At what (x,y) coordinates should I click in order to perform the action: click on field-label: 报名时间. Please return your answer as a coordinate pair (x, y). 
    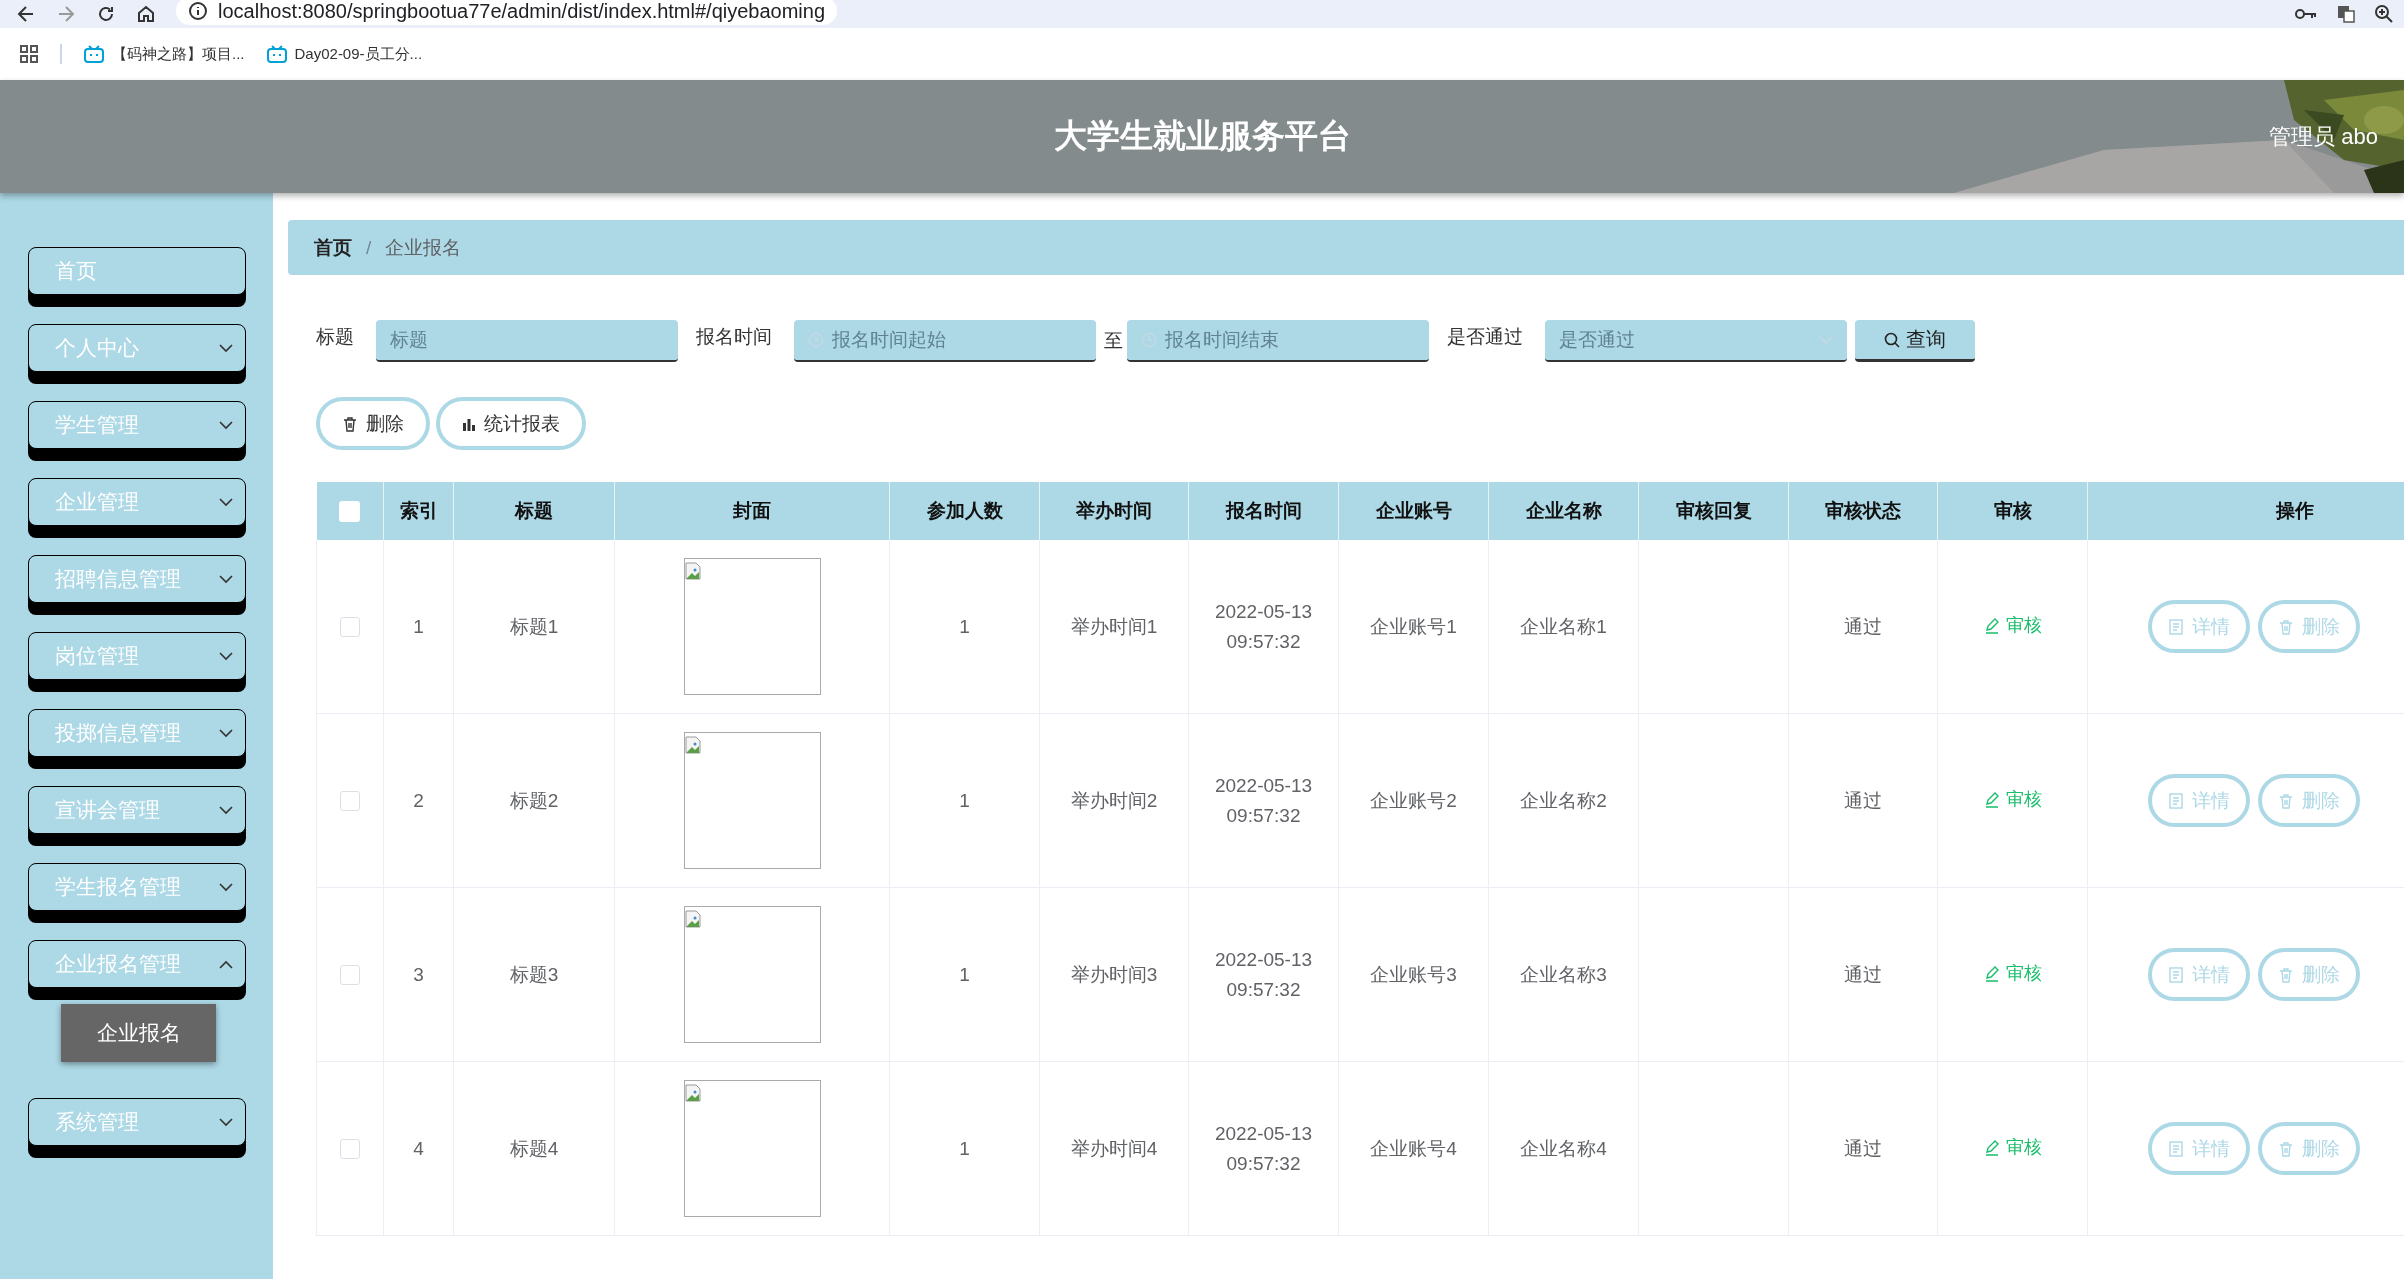
    Looking at the image, I should click on (734, 337).